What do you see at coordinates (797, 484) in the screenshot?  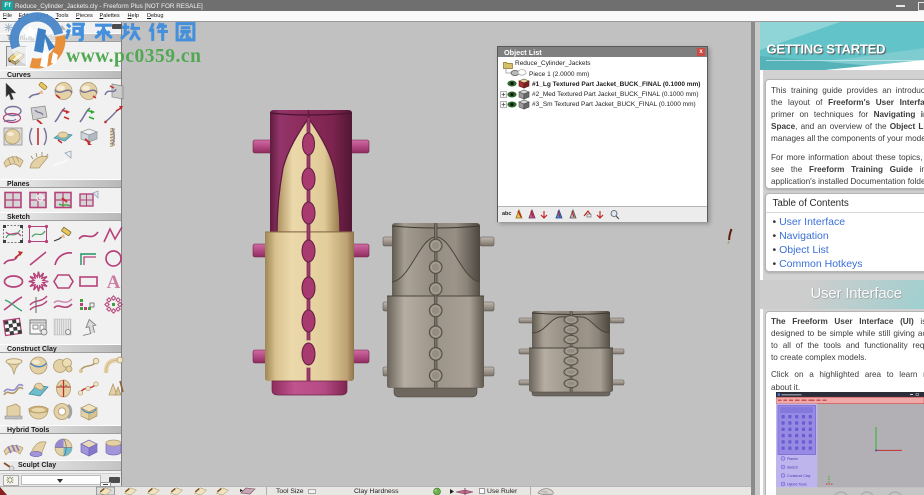 I see `svg-text: Hybrid Tools` at bounding box center [797, 484].